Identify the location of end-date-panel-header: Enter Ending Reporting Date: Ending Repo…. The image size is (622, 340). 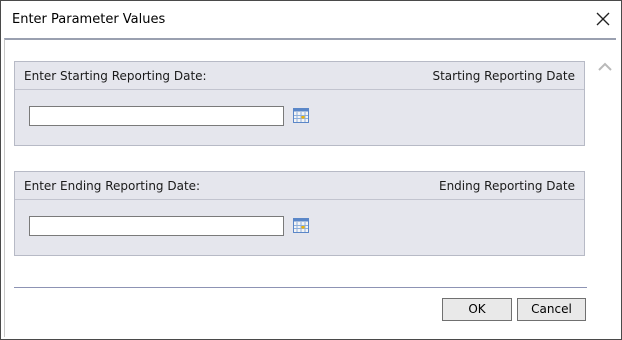
(299, 186).